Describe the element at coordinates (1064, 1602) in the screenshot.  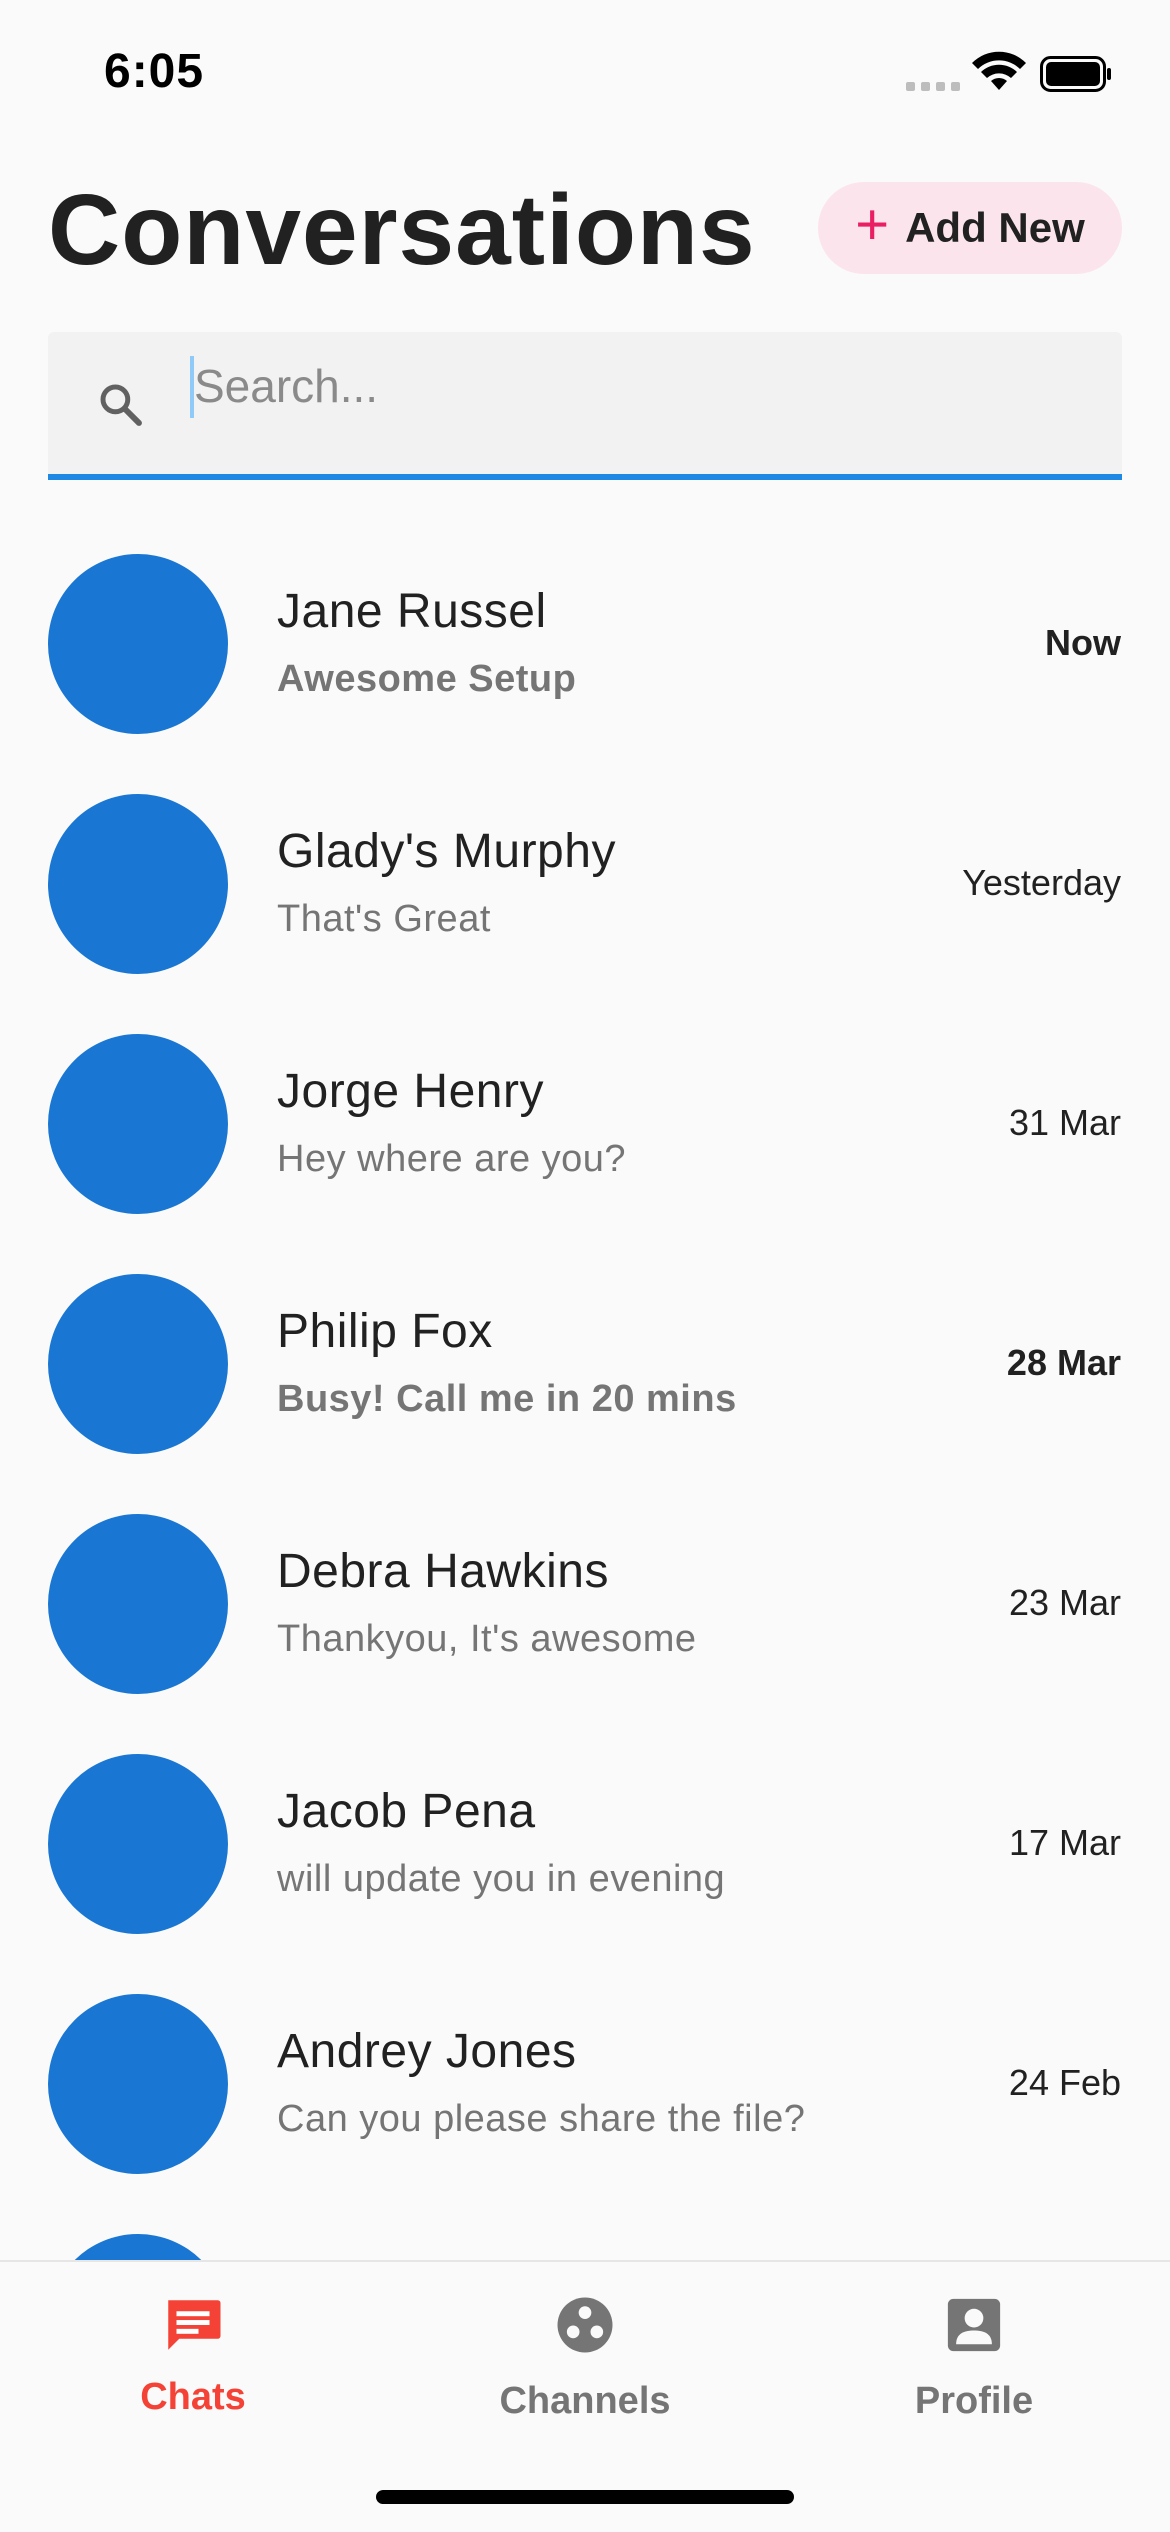
I see `chat-time: 23 Mar` at that location.